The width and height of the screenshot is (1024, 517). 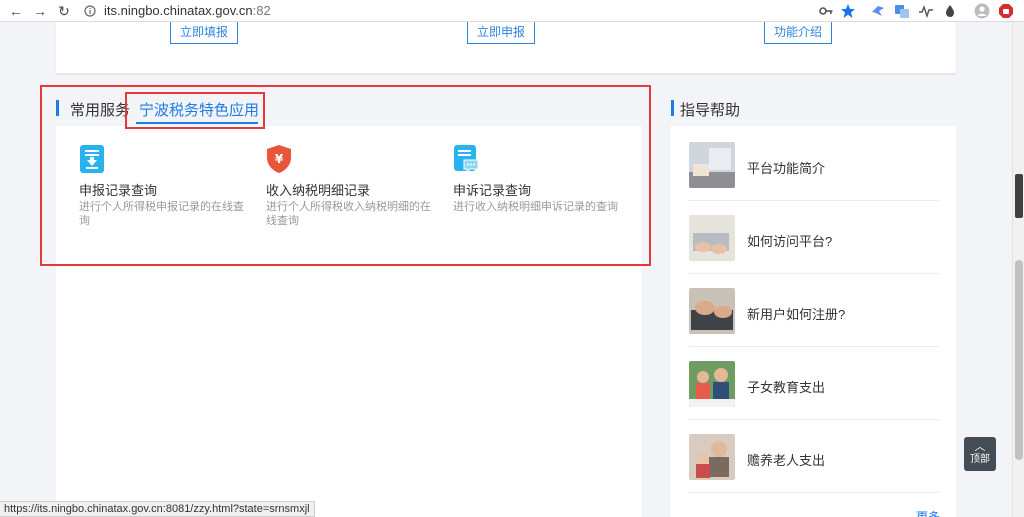 I want to click on help-item-platform-intro: 平台功能简介, so click(x=814, y=164).